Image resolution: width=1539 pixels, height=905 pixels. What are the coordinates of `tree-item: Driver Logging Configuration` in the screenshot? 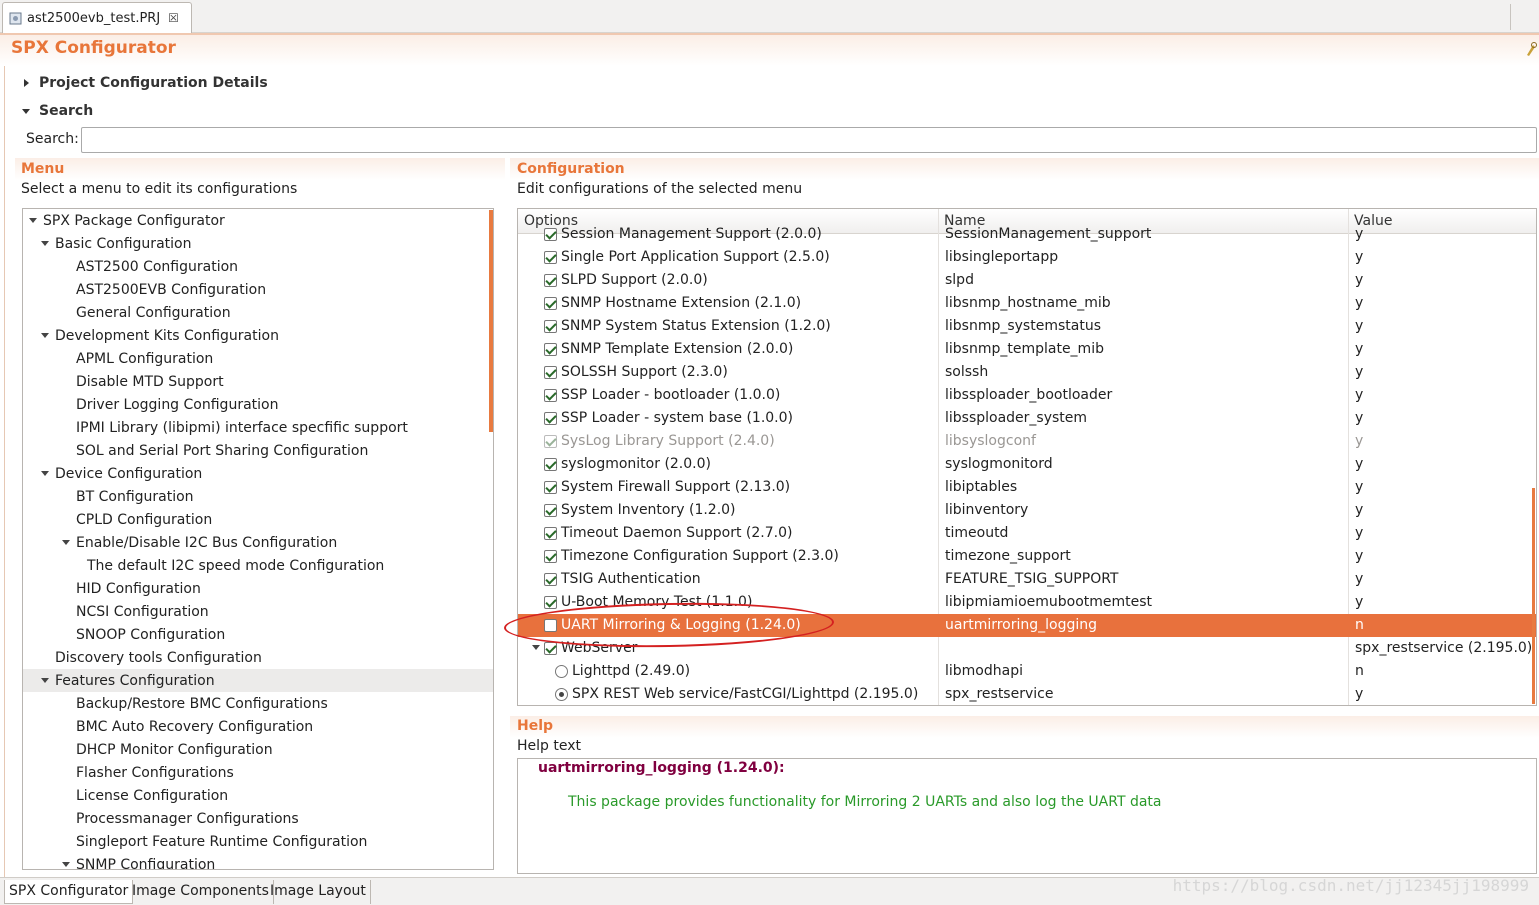 It's located at (258, 404).